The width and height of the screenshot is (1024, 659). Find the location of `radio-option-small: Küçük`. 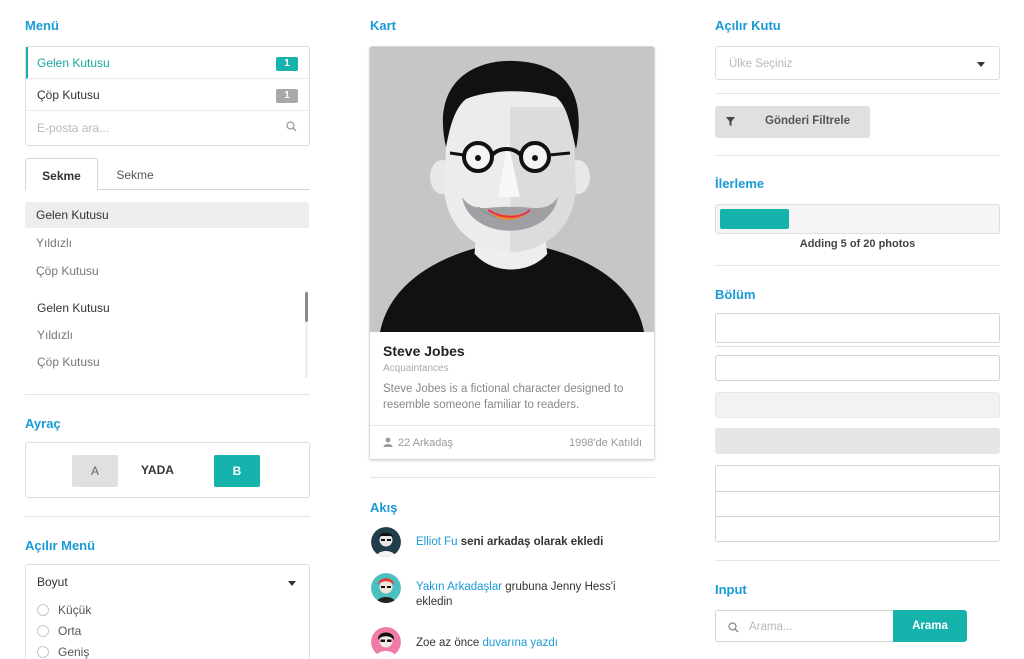

radio-option-small: Küçük is located at coordinates (64, 610).